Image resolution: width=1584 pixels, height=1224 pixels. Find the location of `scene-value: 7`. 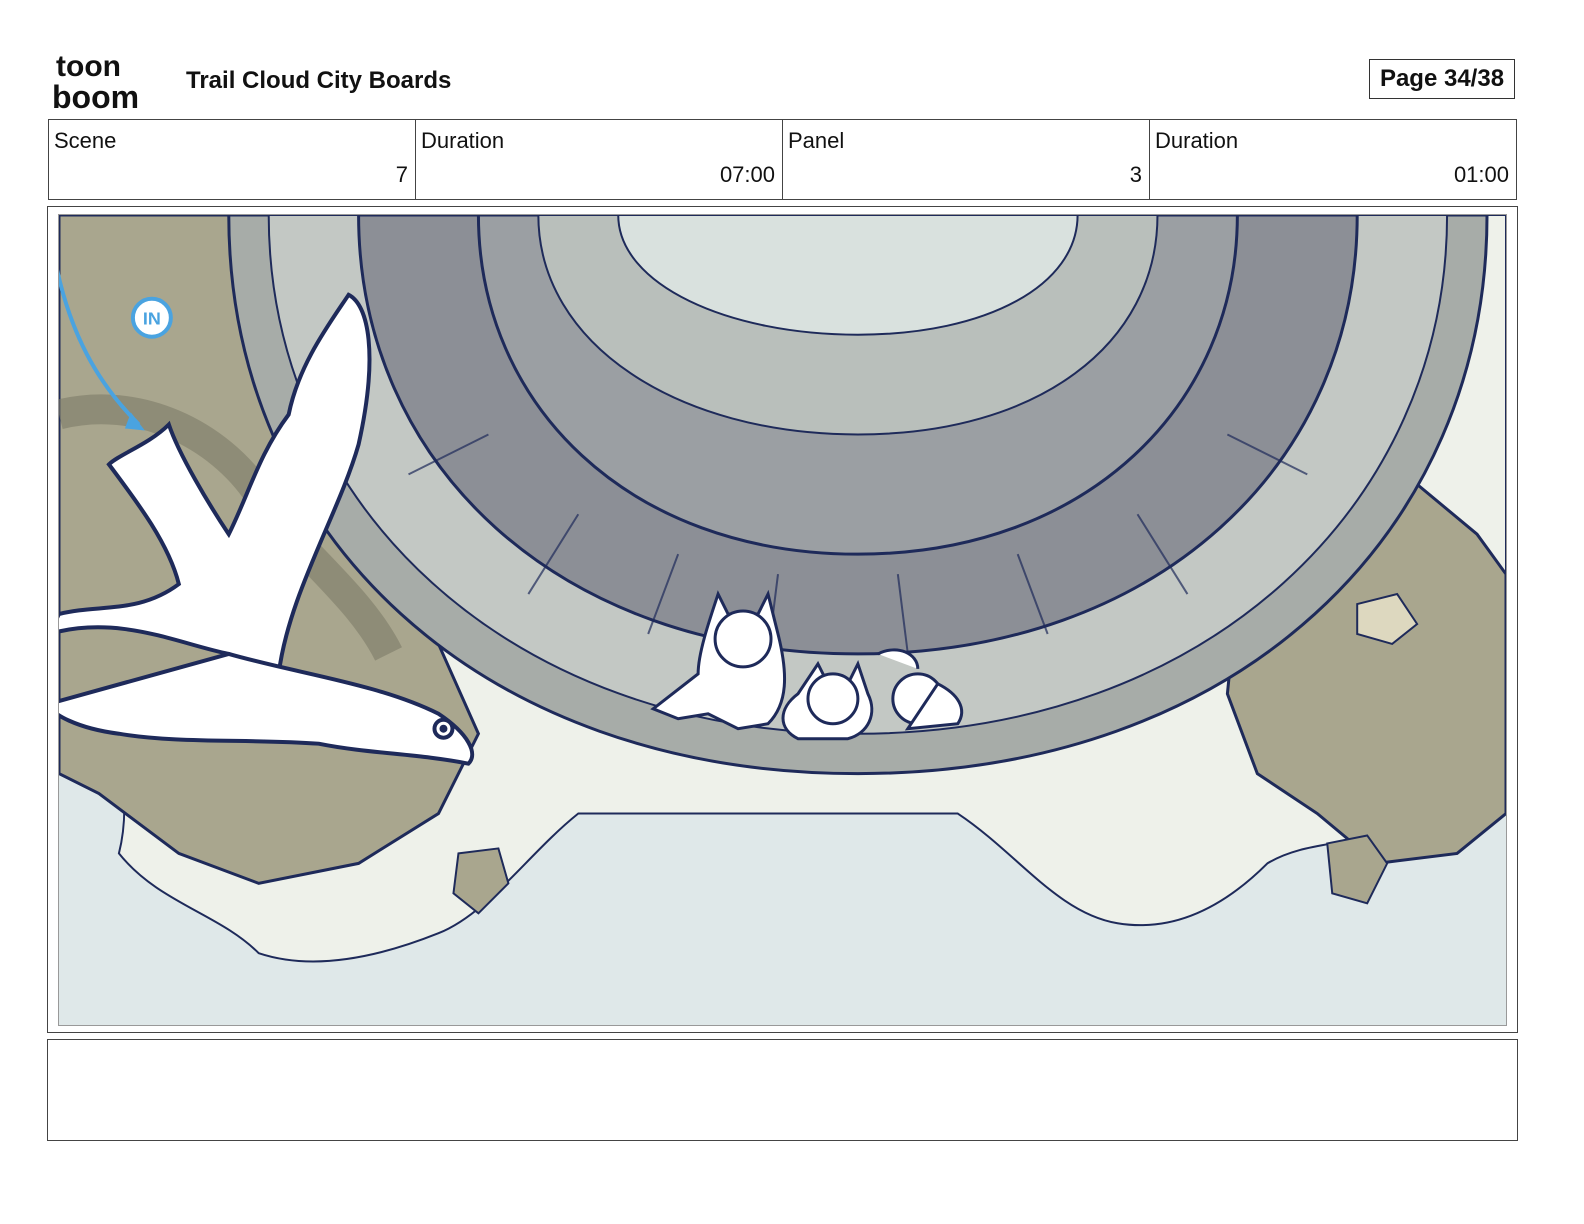

scene-value: 7 is located at coordinates (401, 174).